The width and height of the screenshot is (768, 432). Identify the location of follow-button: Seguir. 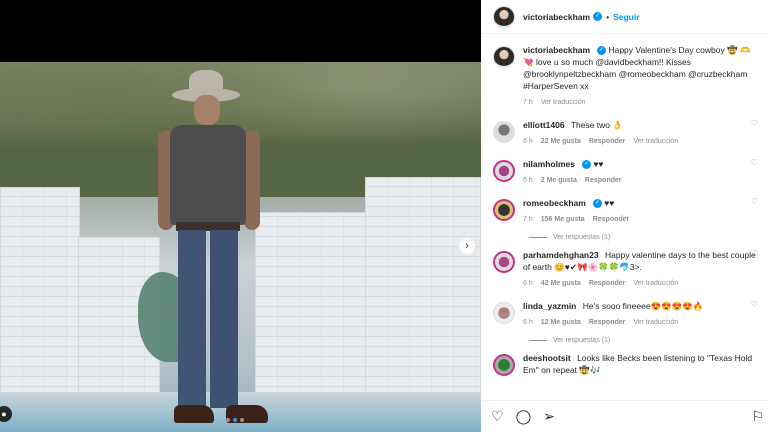
(626, 17).